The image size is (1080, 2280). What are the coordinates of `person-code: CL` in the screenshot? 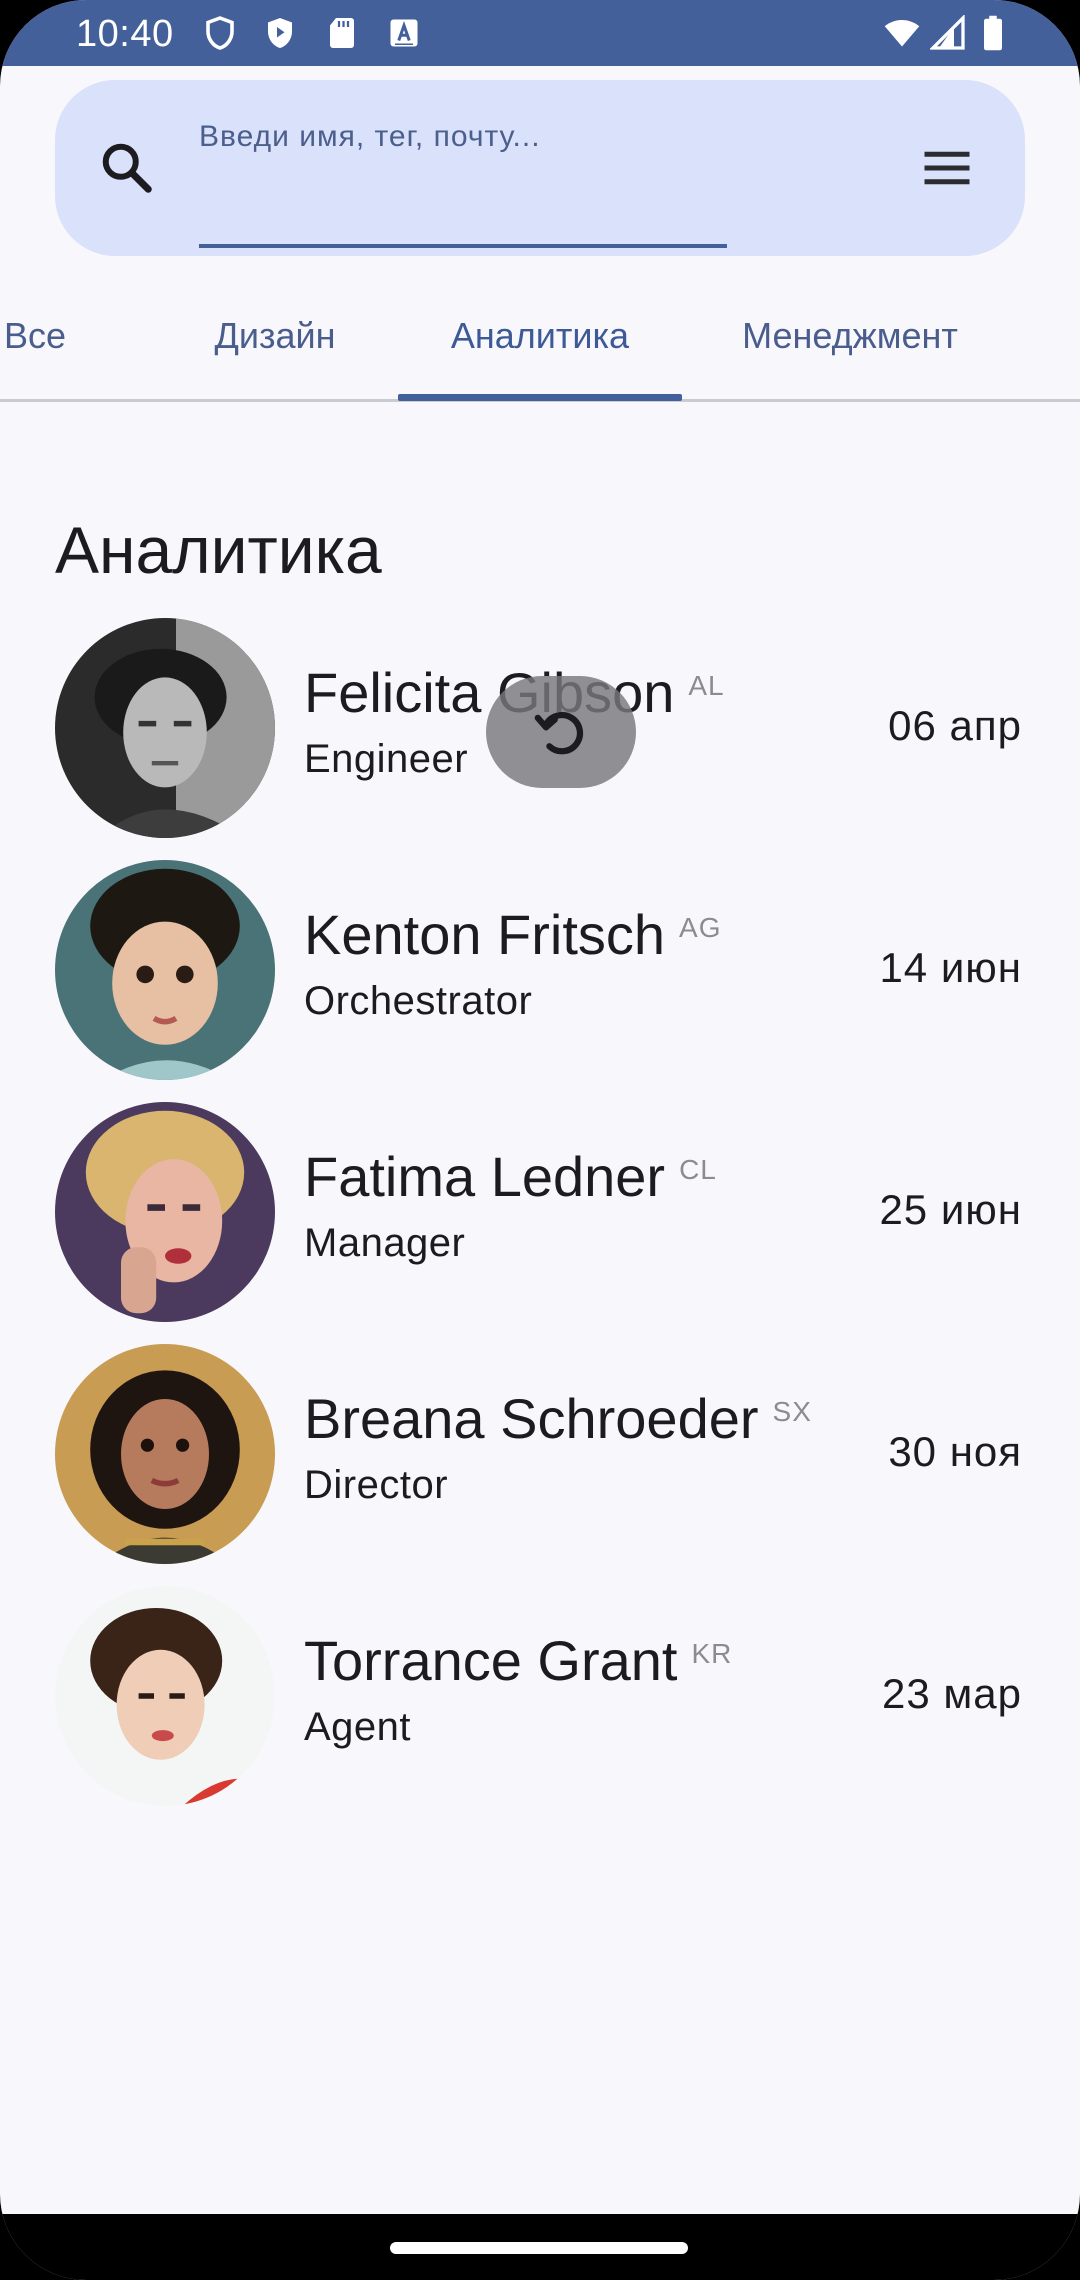 It's located at (698, 1169).